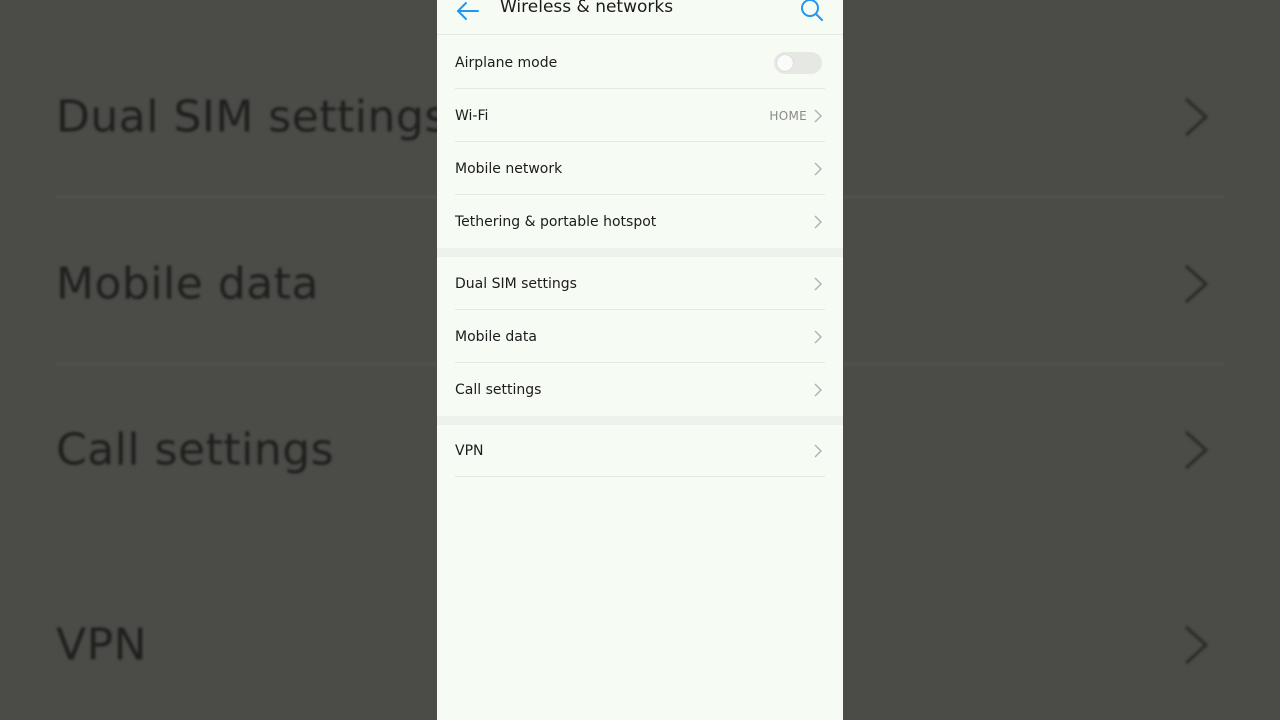 This screenshot has height=720, width=1280. I want to click on settings-item-label: Dual SIM settings, so click(516, 283).